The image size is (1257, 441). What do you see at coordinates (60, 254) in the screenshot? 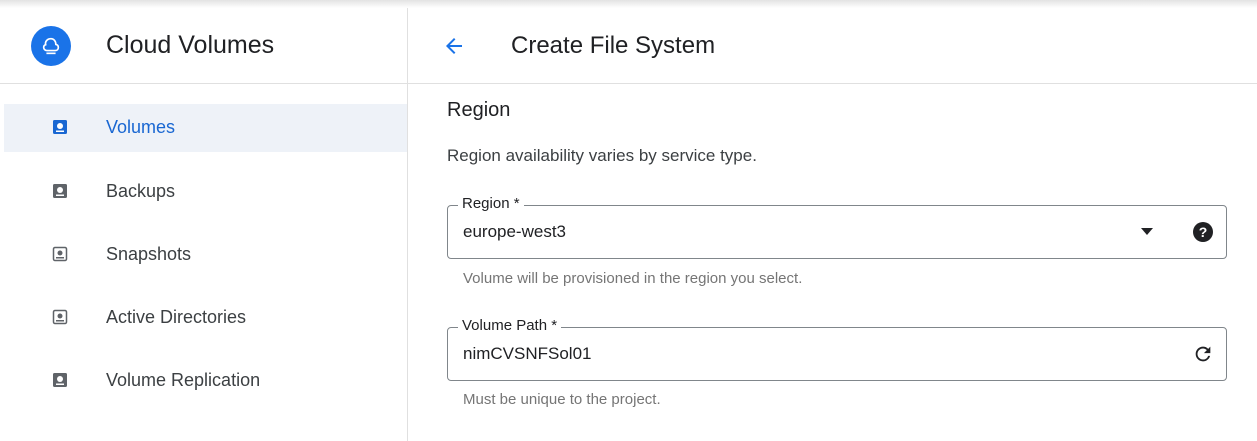
I see `snapshot-icon` at bounding box center [60, 254].